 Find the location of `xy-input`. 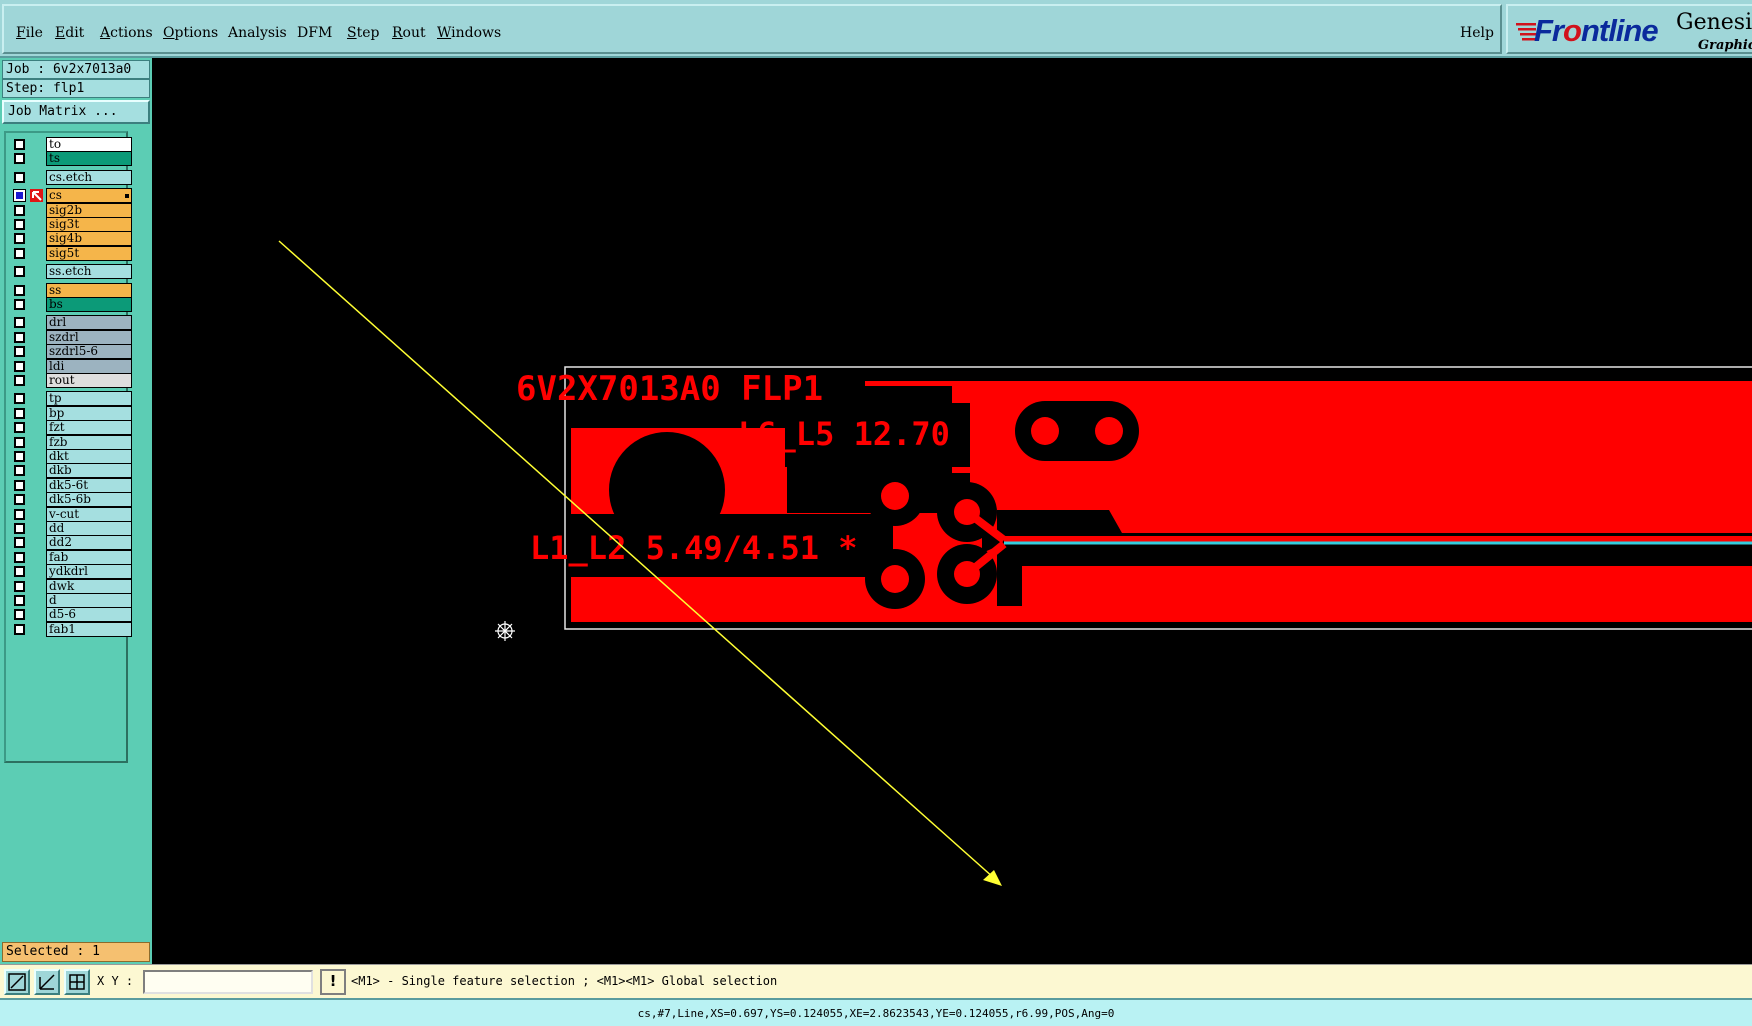

xy-input is located at coordinates (228, 982).